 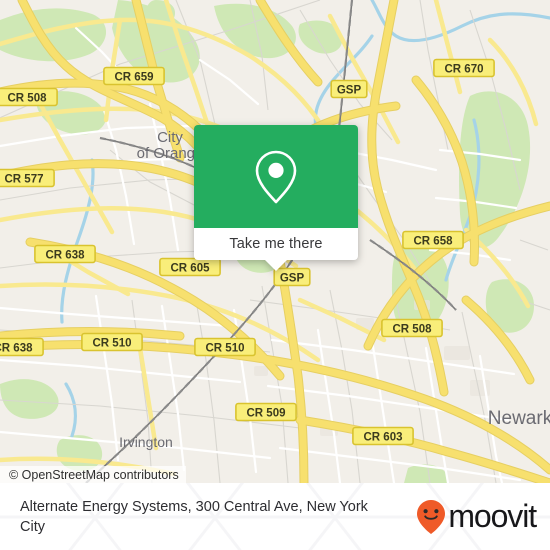 I want to click on moovit-logo: moovit, so click(x=476, y=516).